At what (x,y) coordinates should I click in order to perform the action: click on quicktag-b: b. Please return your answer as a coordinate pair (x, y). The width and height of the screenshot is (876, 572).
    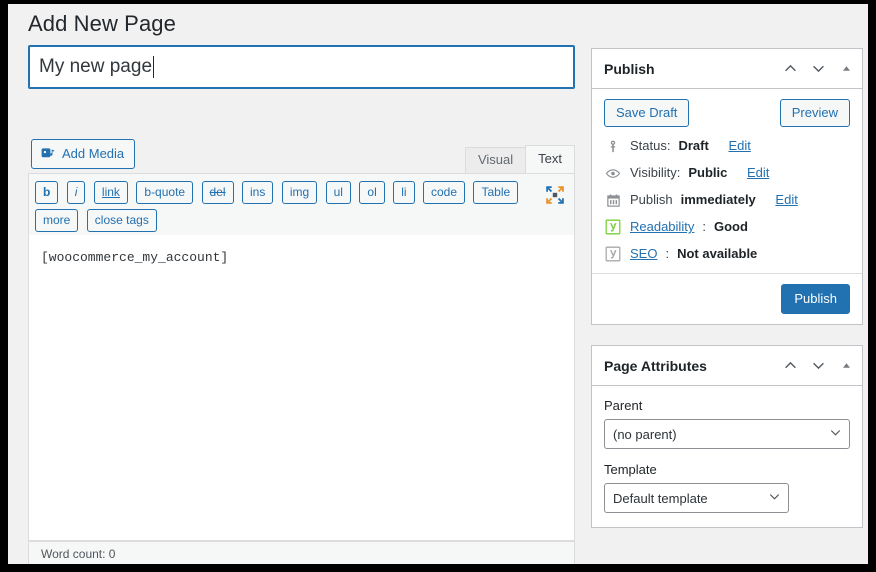
    Looking at the image, I should click on (47, 192).